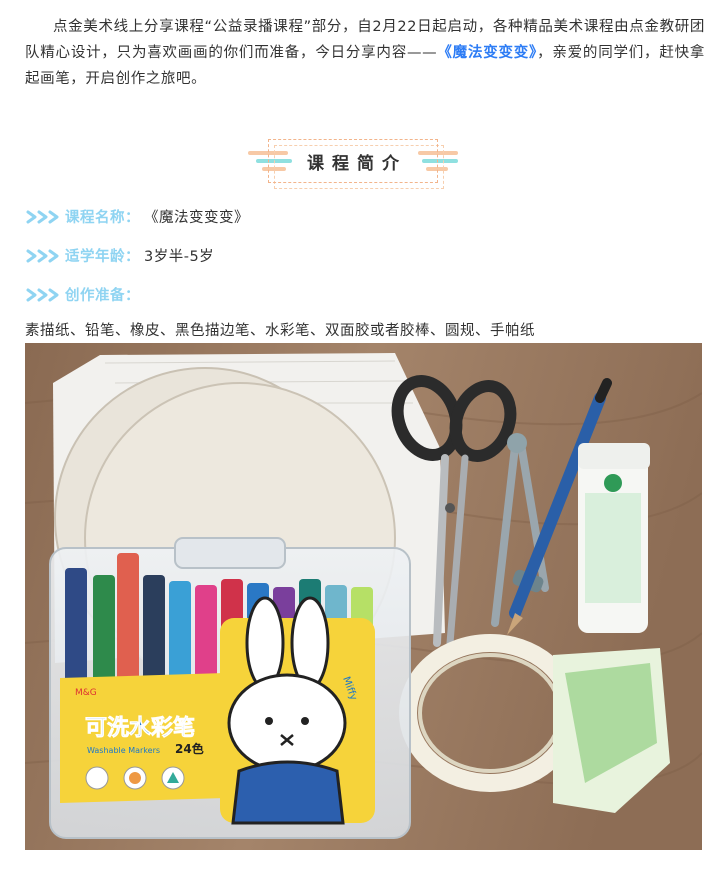 The width and height of the screenshot is (726, 883). I want to click on age-row: 适学年龄： 3岁半-5岁, so click(119, 255).